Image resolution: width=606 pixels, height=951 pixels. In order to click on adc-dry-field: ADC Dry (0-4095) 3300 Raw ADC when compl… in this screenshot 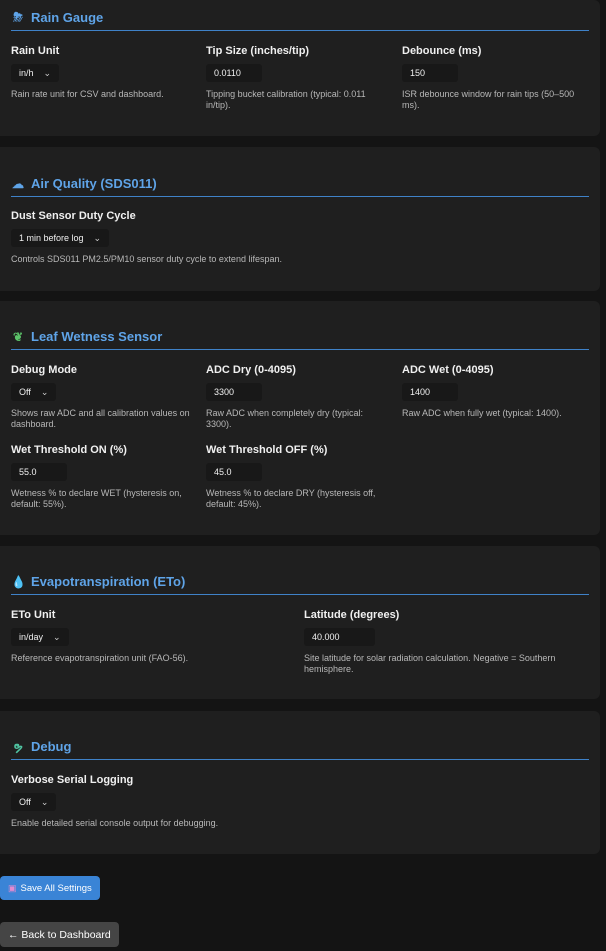, I will do `click(296, 397)`.